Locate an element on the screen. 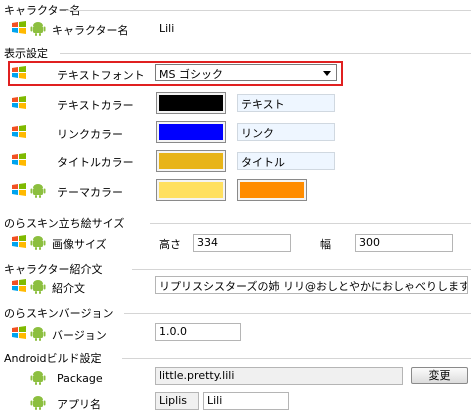 The height and width of the screenshot is (412, 471). package-input: little.pretty.lili is located at coordinates (279, 376).